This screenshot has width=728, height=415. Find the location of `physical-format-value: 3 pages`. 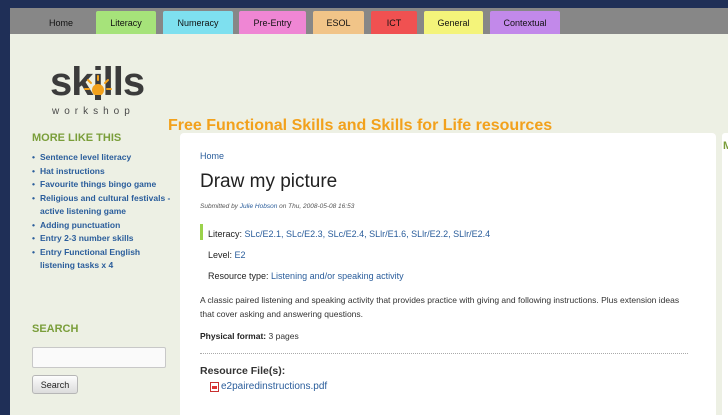

physical-format-value: 3 pages is located at coordinates (283, 336).